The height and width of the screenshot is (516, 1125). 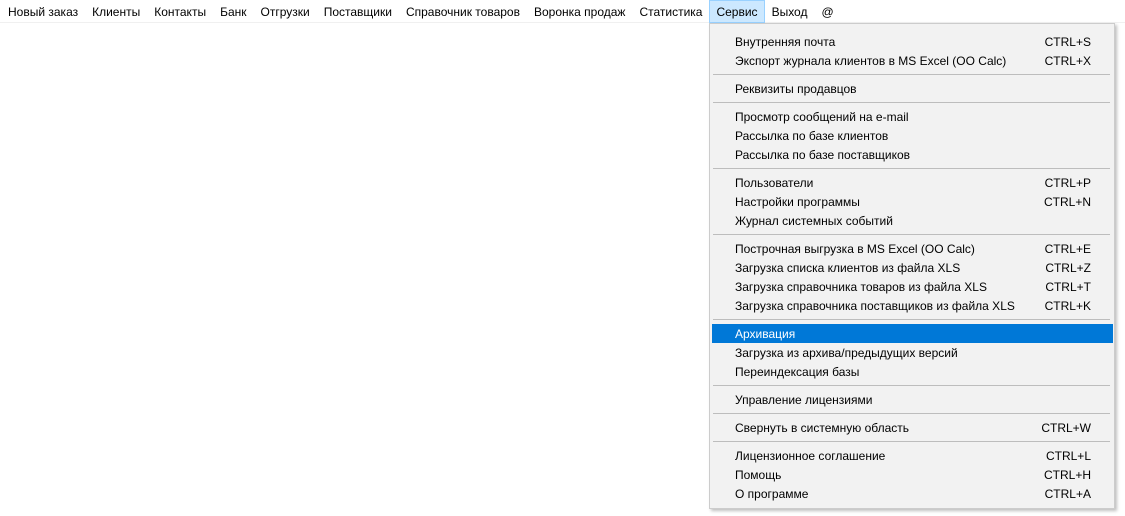 What do you see at coordinates (810, 455) in the screenshot?
I see `menu-item-label: Лицензионное соглашение` at bounding box center [810, 455].